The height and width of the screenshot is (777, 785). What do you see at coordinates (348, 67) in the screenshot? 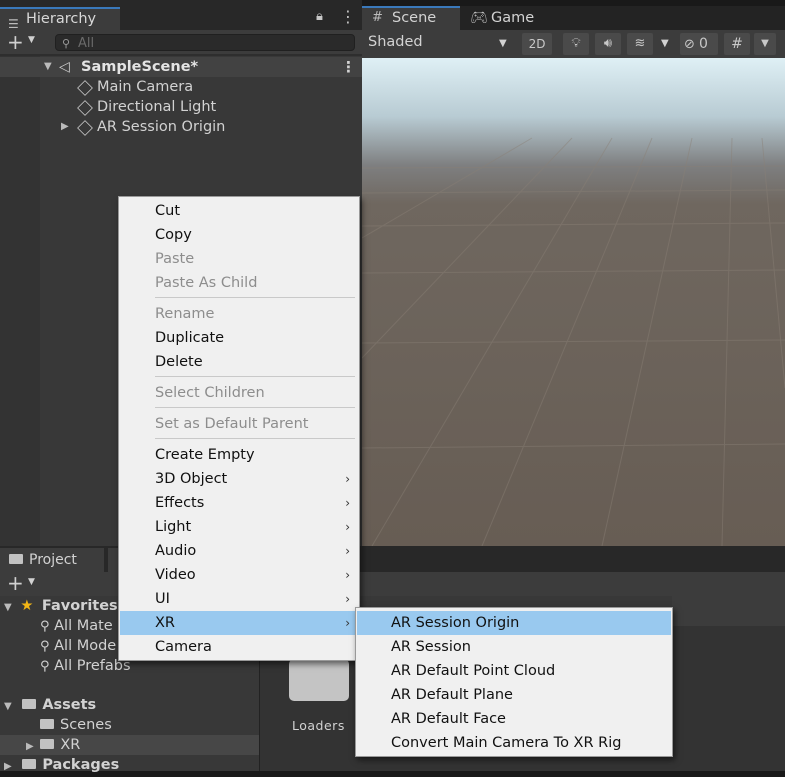
I see `scene-options-icon: ⋮` at bounding box center [348, 67].